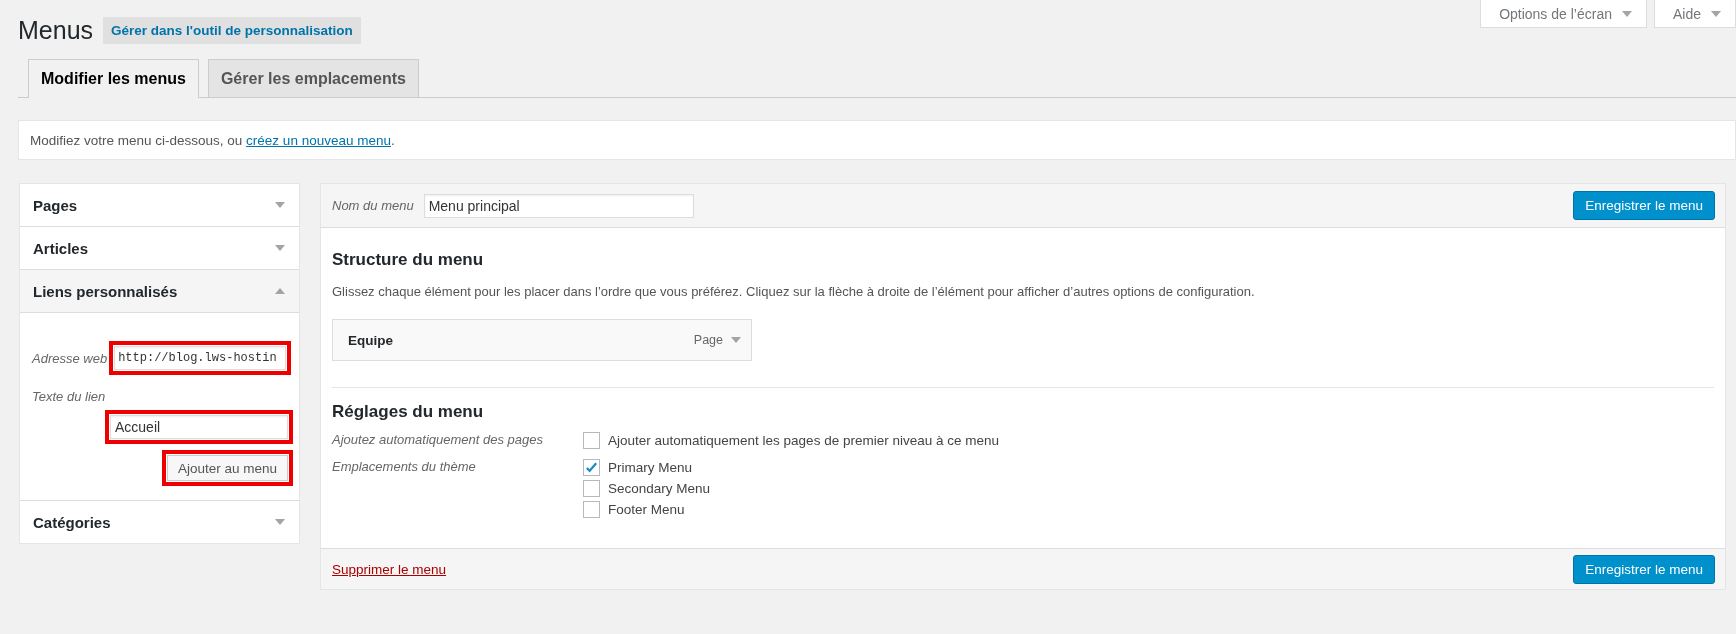  I want to click on checkbox-label: Ajouter automatiquement les pages de premier niveau à ce menu, so click(803, 440).